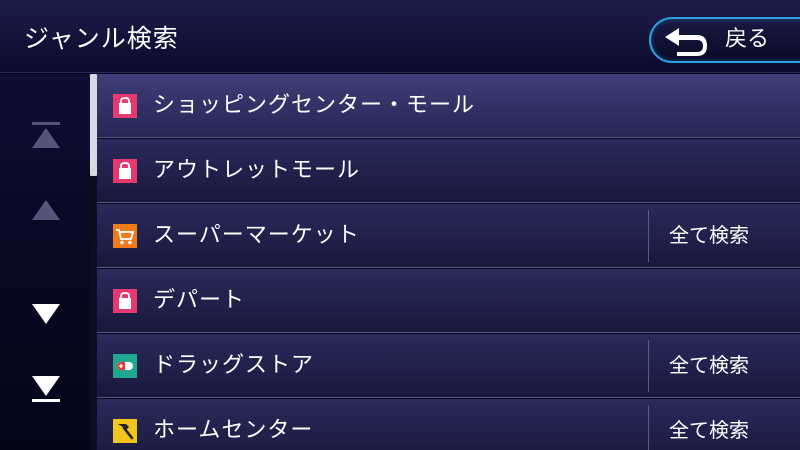  I want to click on list-item: ショッピングセンター・モール, so click(448, 106).